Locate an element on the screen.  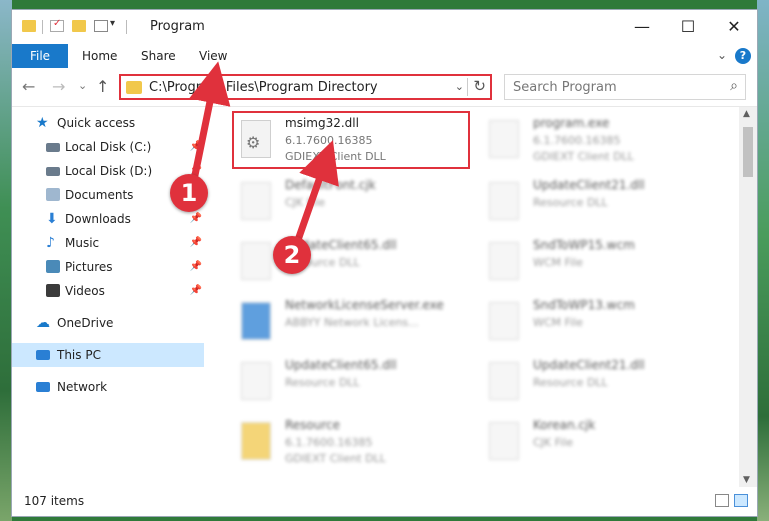
annotation-badge-2: 2 is located at coordinates (292, 255).